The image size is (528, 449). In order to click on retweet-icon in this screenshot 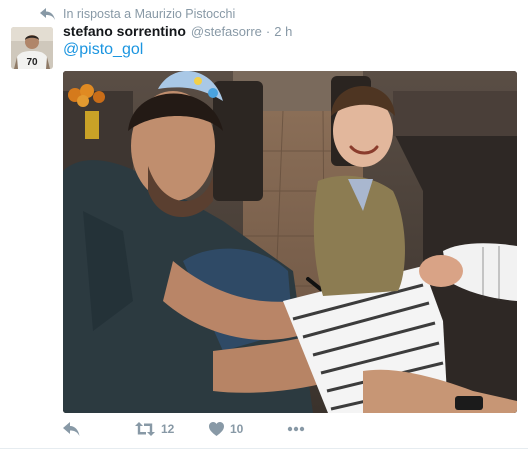, I will do `click(145, 429)`.